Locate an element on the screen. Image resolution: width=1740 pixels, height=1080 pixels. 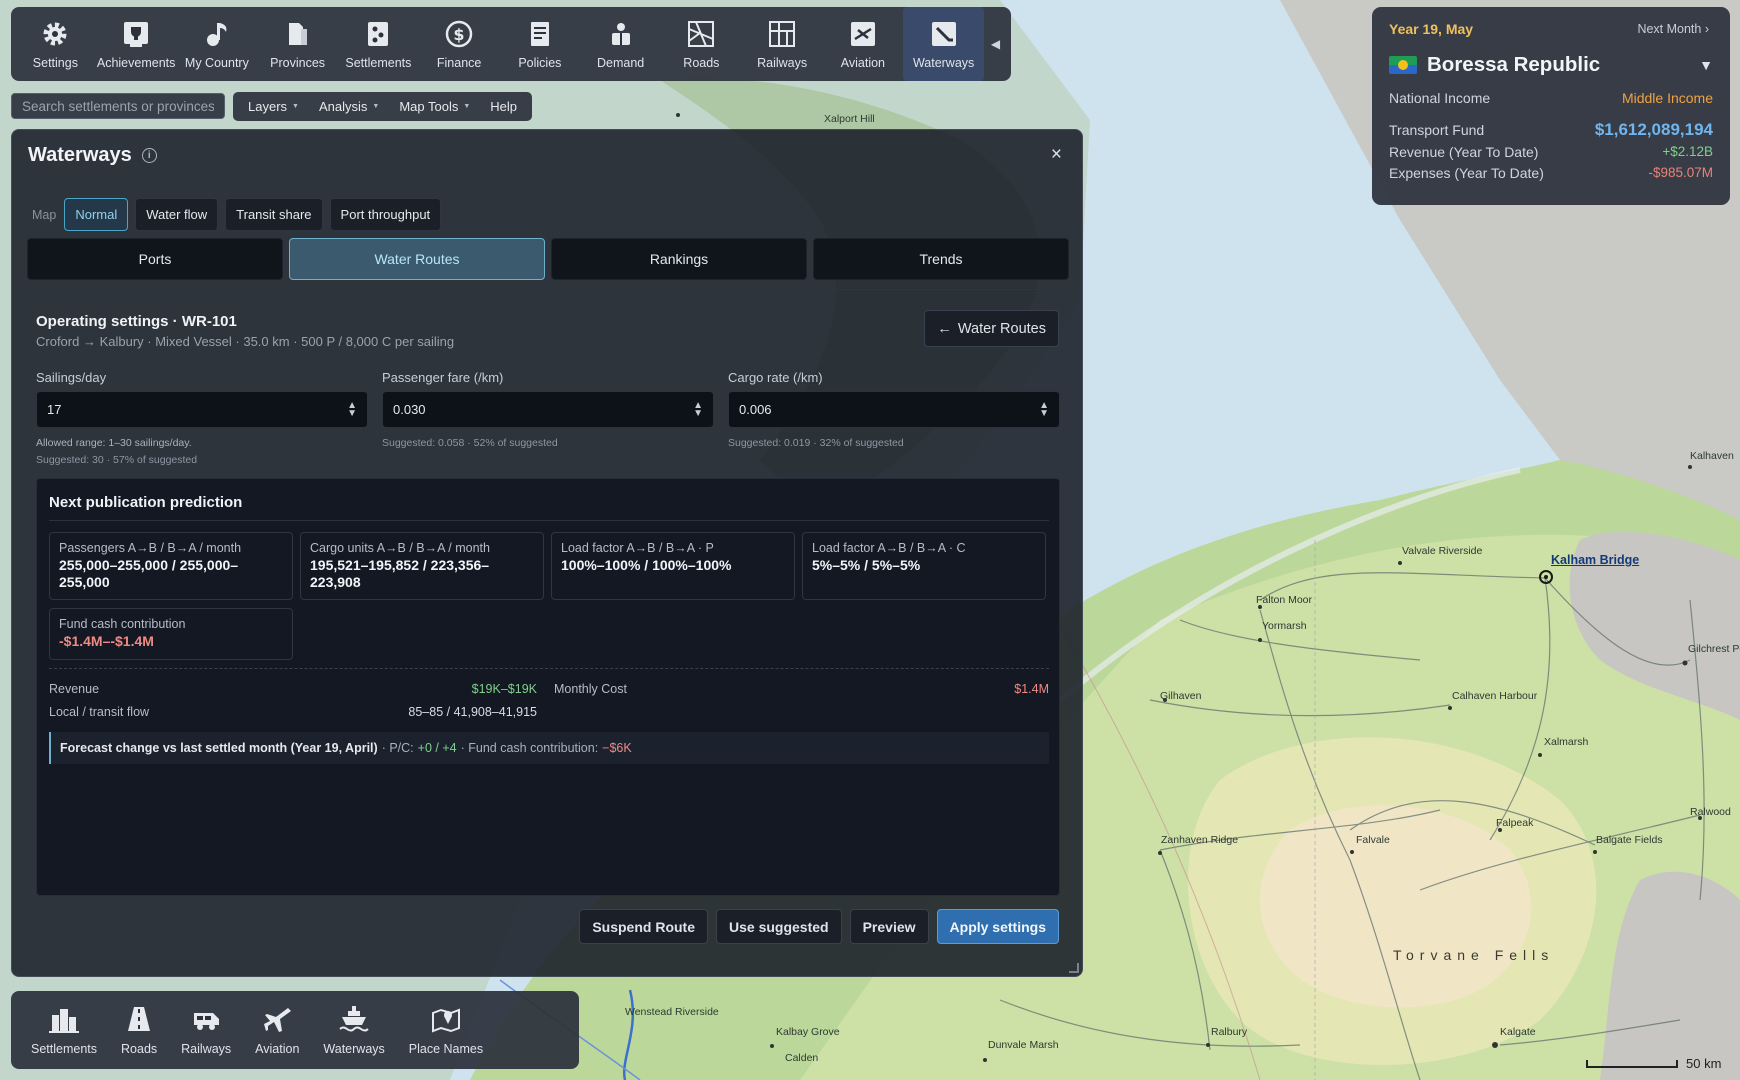
toolbar-finance: $ Finance is located at coordinates (459, 44).